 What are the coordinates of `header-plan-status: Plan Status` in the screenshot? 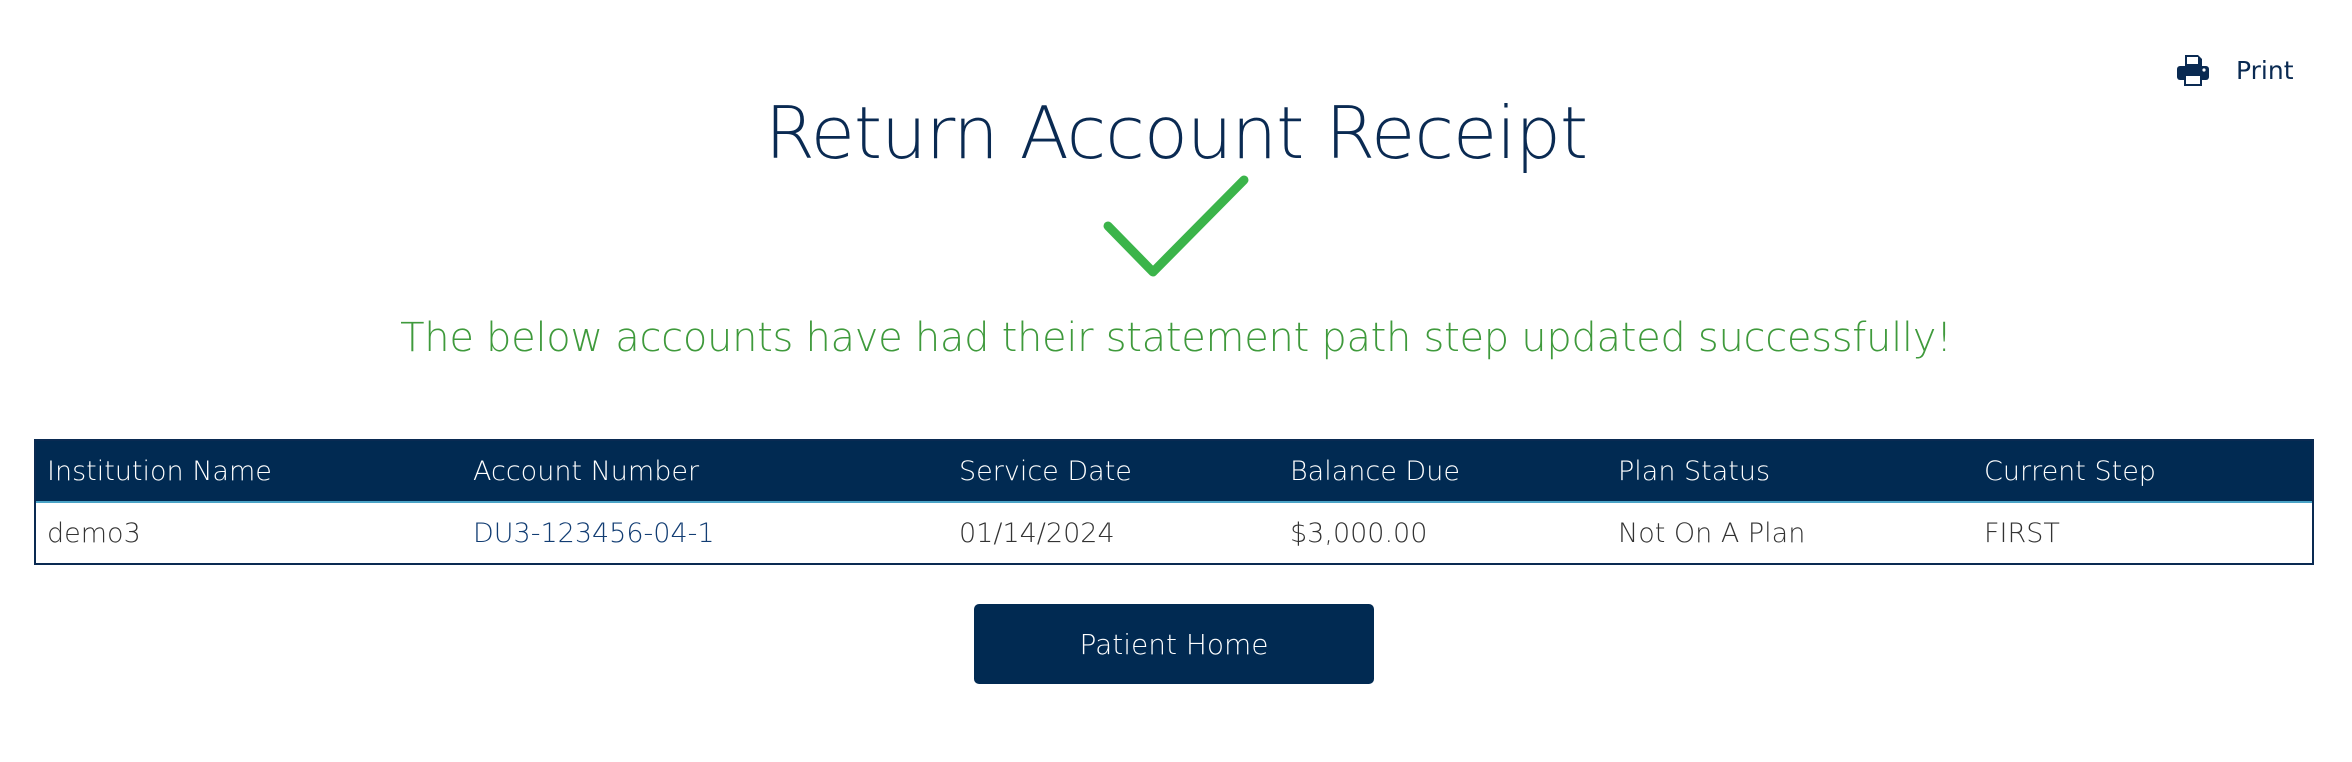 It's located at (1790, 472).